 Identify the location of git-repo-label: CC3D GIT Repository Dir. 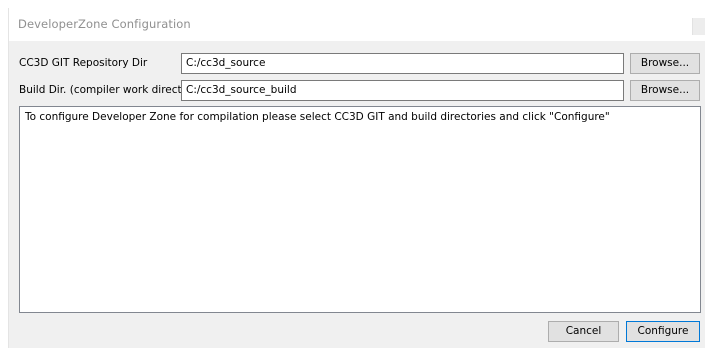
(83, 63).